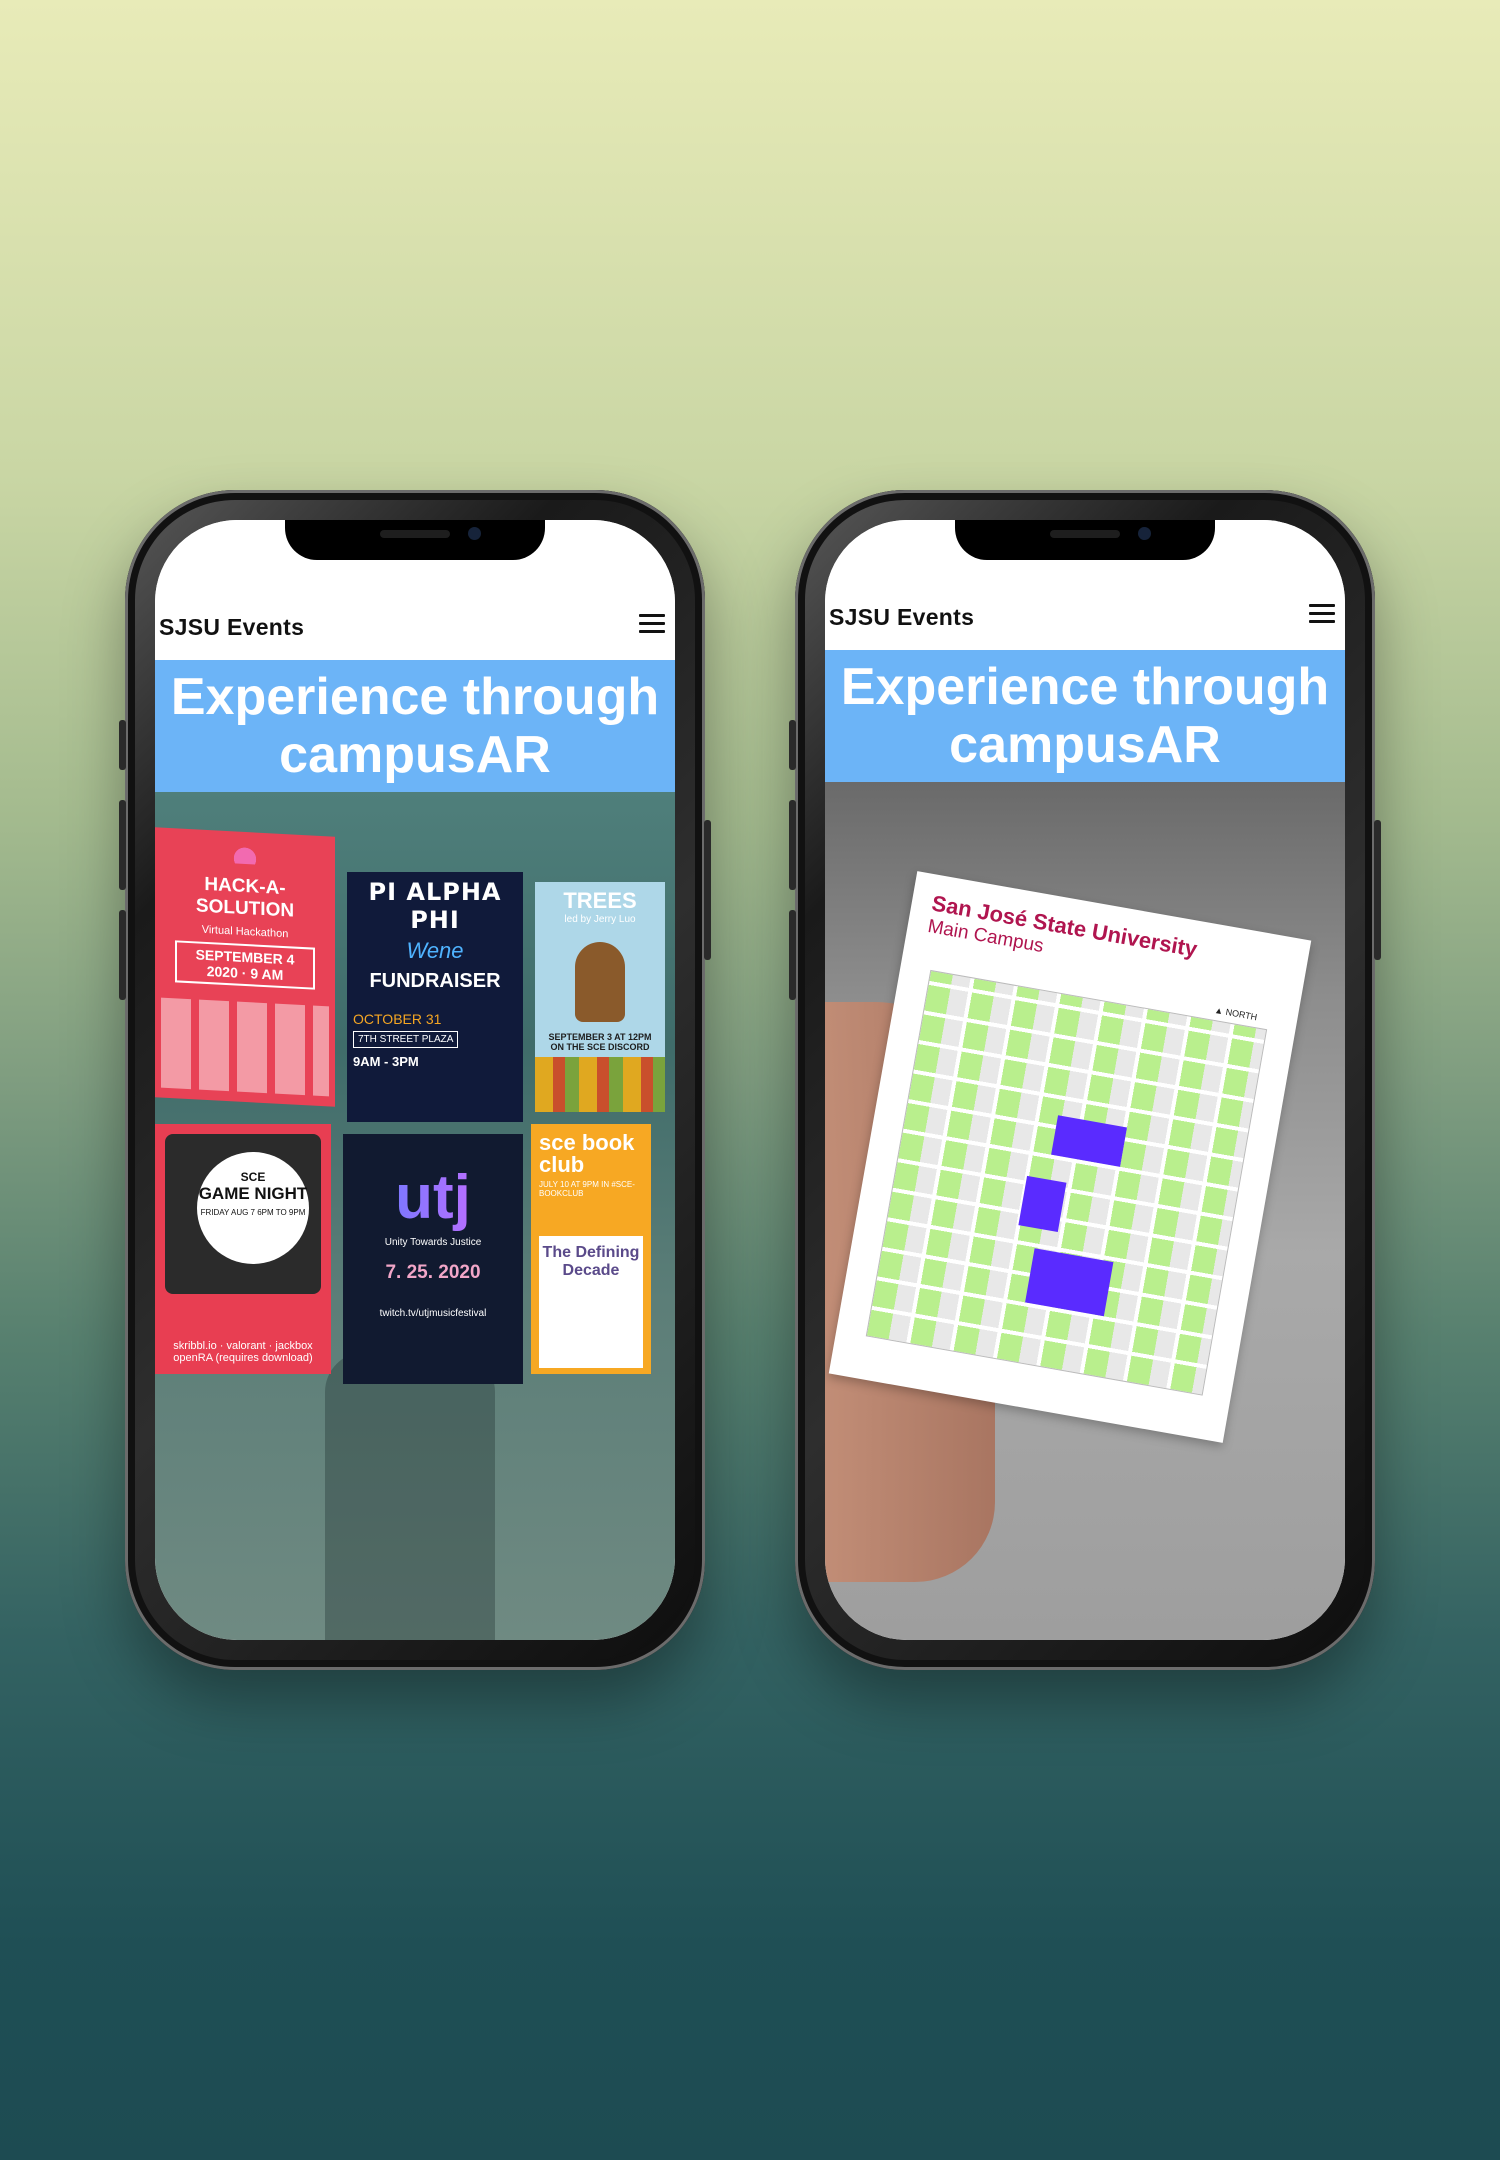 The height and width of the screenshot is (2160, 1500). What do you see at coordinates (600, 1084) in the screenshot?
I see `trees-illustration` at bounding box center [600, 1084].